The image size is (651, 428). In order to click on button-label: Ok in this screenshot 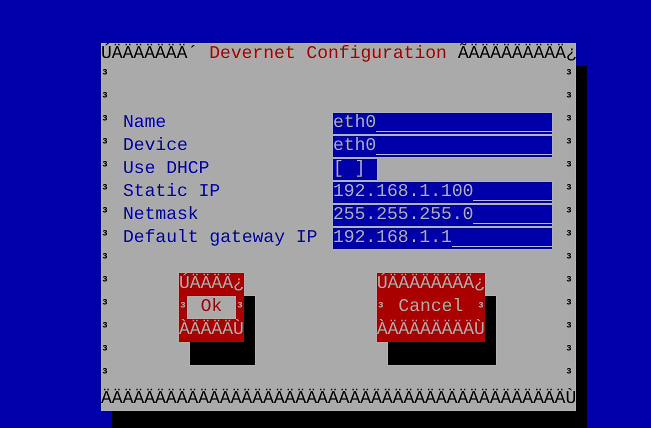, I will do `click(211, 307)`.